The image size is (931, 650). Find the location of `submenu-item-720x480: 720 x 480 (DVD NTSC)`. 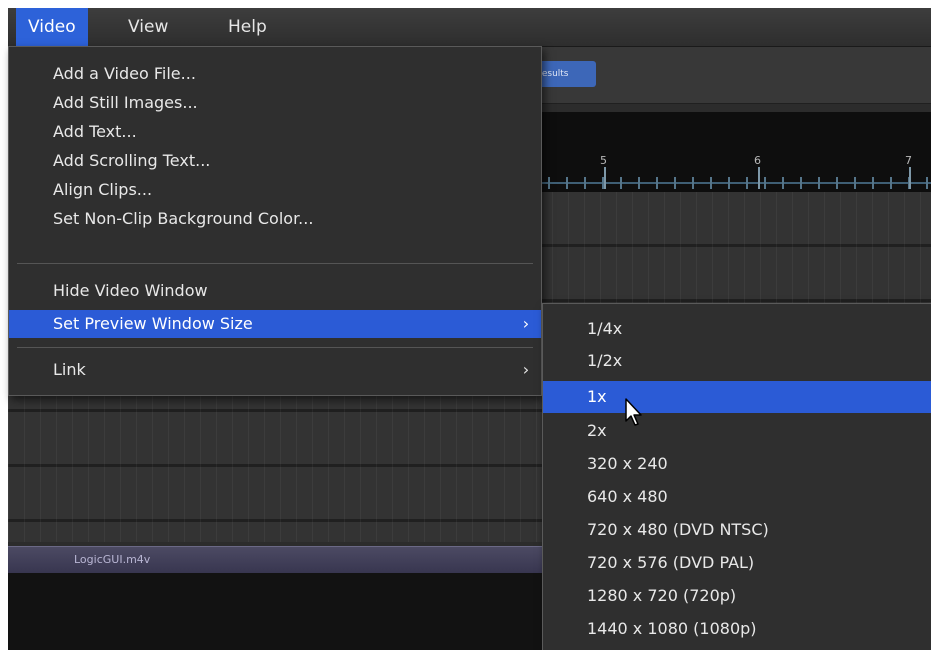

submenu-item-720x480: 720 x 480 (DVD NTSC) is located at coordinates (737, 530).